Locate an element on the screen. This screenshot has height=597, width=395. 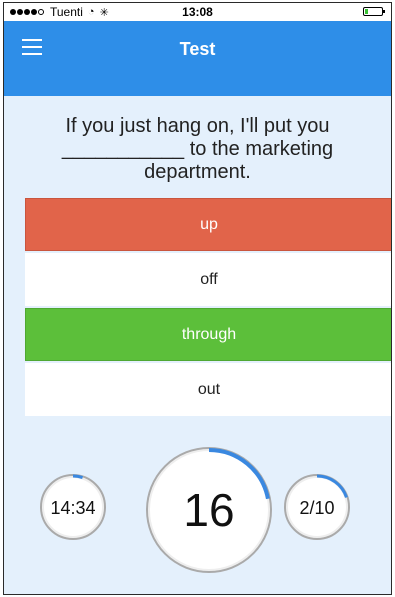
score-value: 16 is located at coordinates (209, 510).